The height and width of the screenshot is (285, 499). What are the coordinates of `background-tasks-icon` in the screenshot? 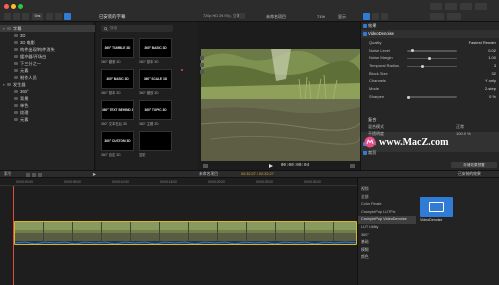 It's located at (25, 16).